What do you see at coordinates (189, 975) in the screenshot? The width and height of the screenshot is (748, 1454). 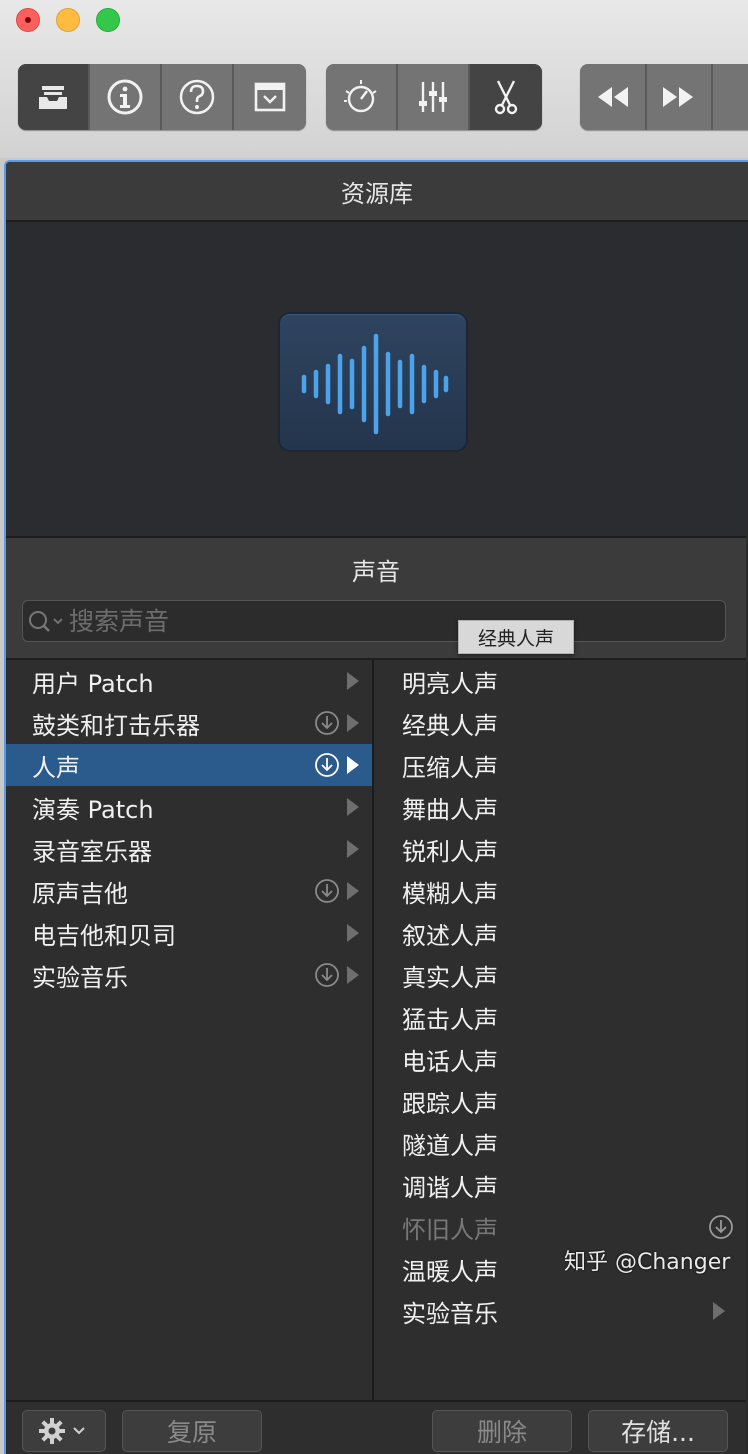 I see `category-item: 实验音乐` at bounding box center [189, 975].